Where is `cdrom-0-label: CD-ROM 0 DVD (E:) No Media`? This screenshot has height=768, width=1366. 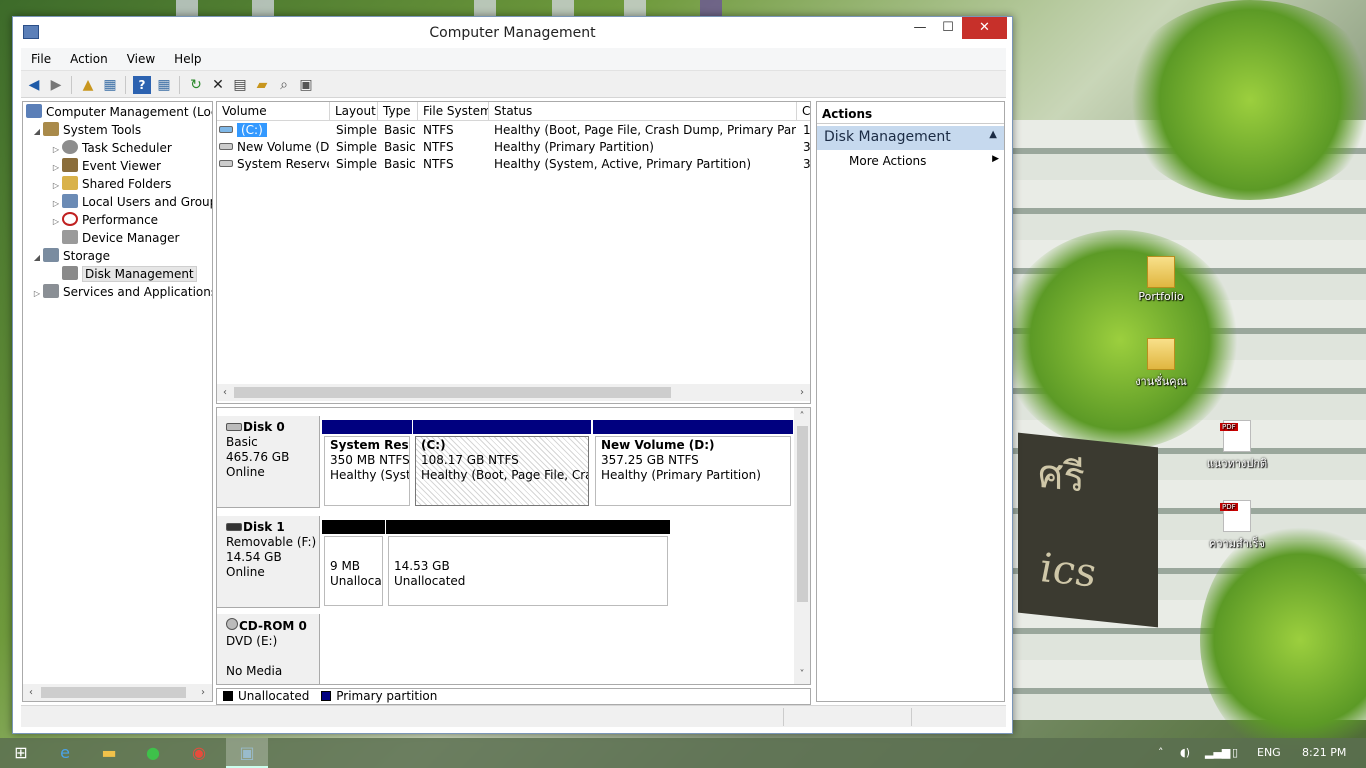 cdrom-0-label: CD-ROM 0 DVD (E:) No Media is located at coordinates (268, 649).